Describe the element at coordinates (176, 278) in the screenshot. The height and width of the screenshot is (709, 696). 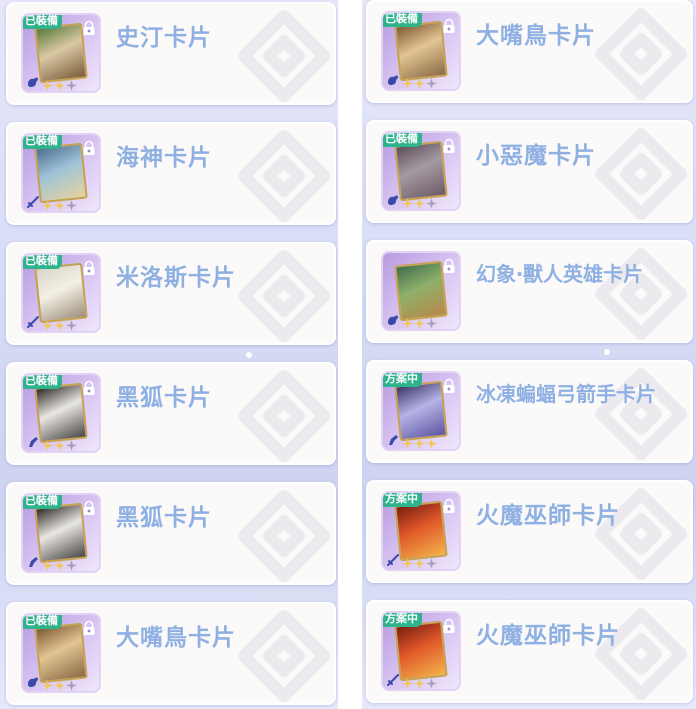
I see `card-name: 米洛斯卡片` at that location.